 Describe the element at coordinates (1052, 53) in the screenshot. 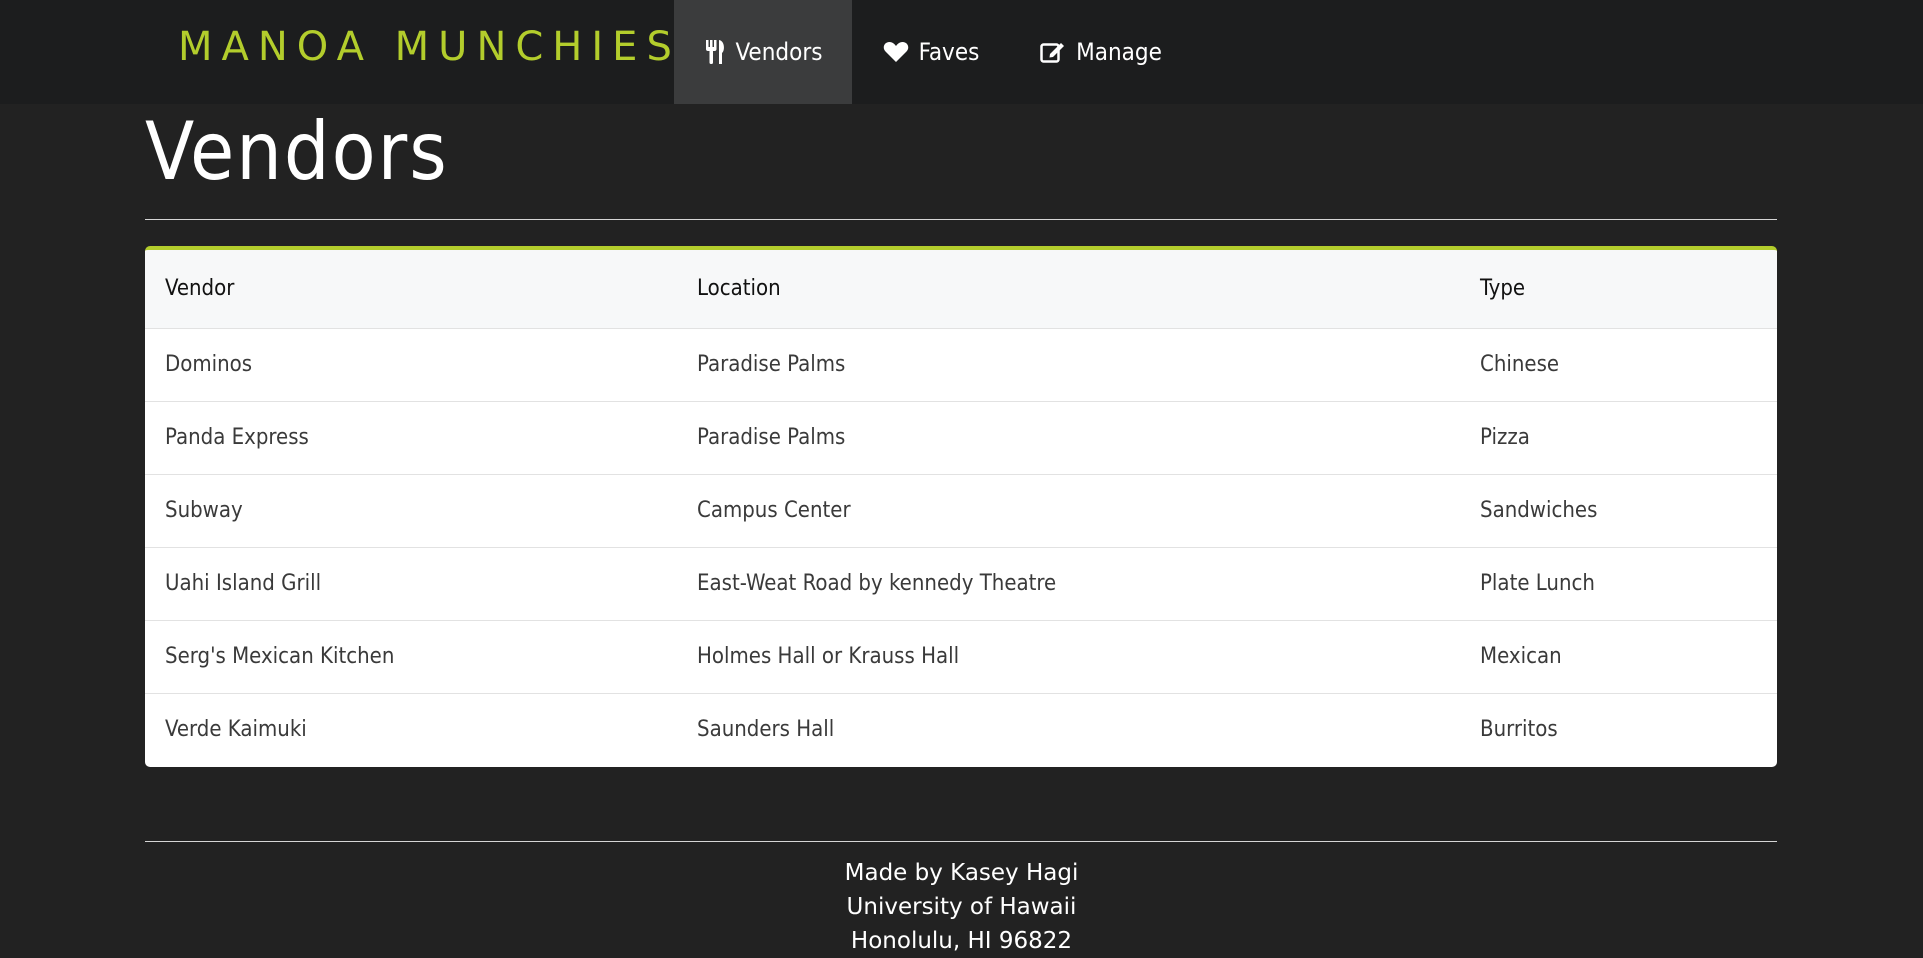

I see `edit-icon` at that location.